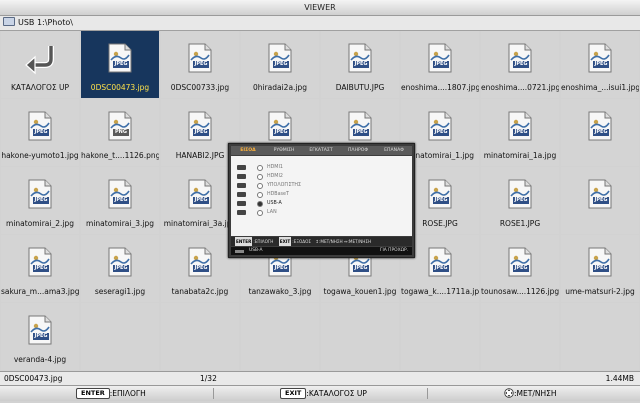 This screenshot has width=640, height=403. Describe the element at coordinates (241, 194) in the screenshot. I see `hdbaset-icon` at that location.